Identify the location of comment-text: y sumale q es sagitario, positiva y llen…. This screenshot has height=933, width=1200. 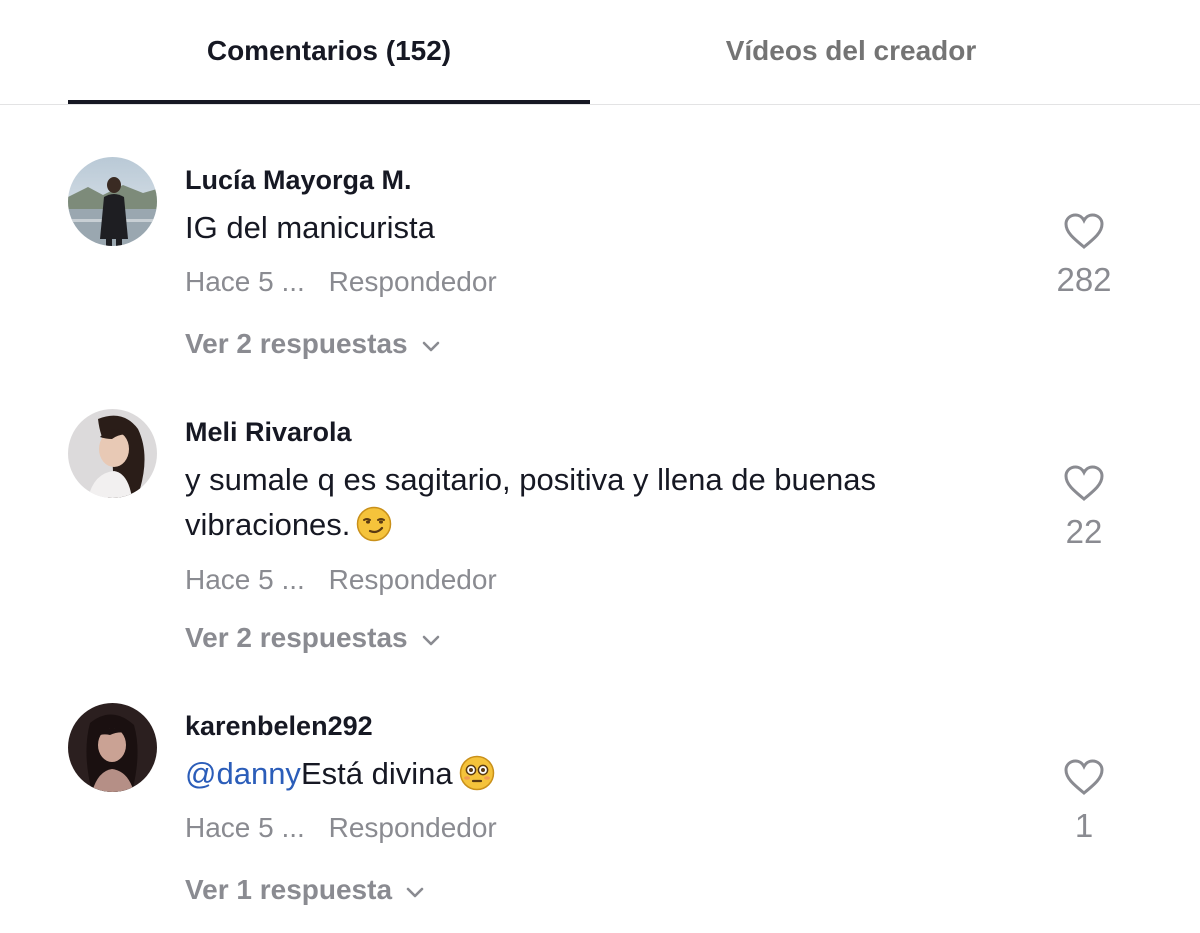
(600, 505).